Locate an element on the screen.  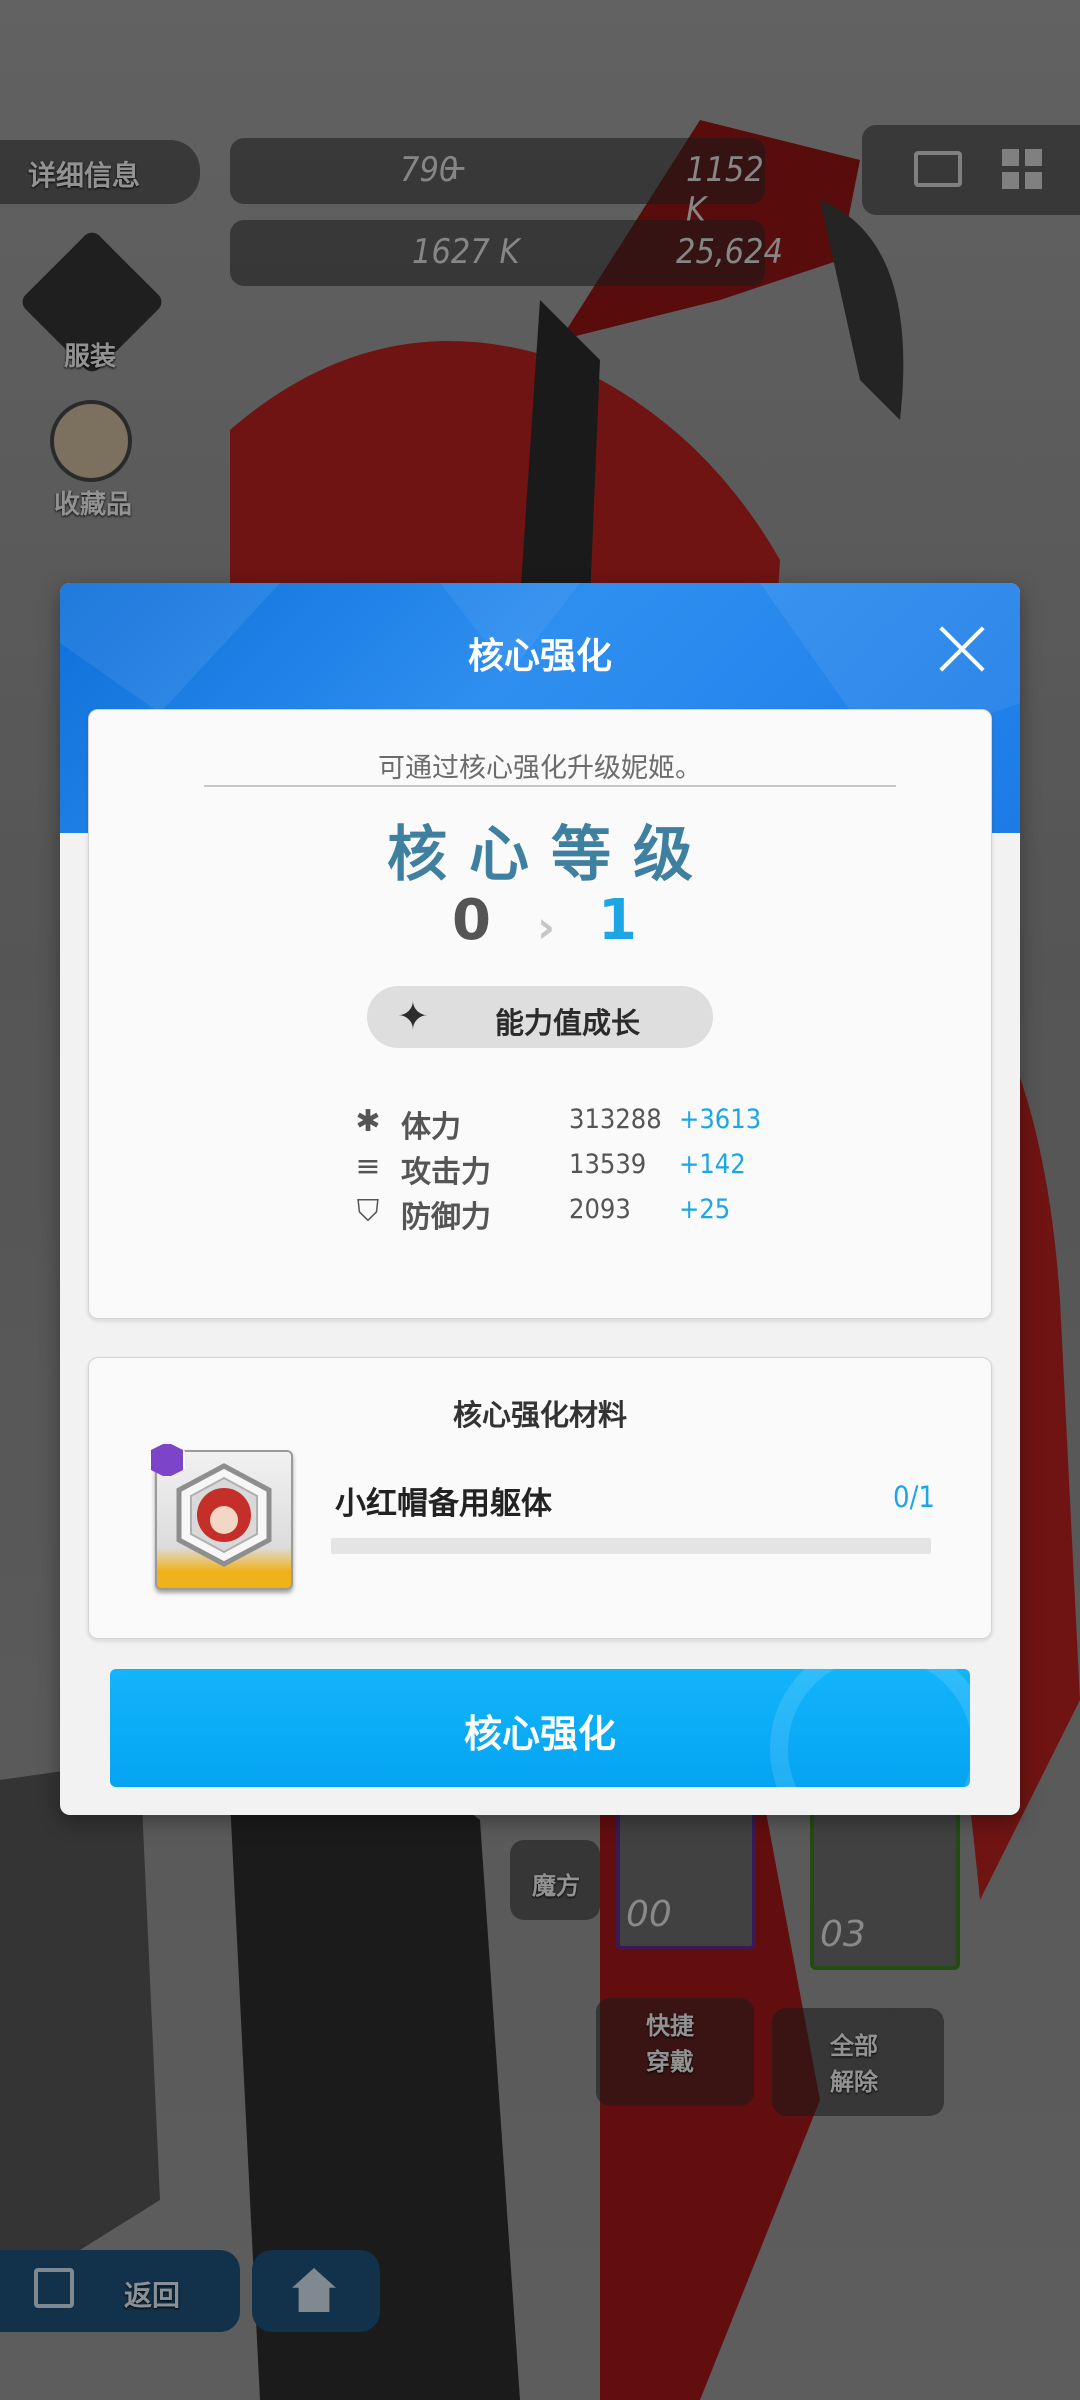
defense-icon: ⛉ is located at coordinates (368, 1211).